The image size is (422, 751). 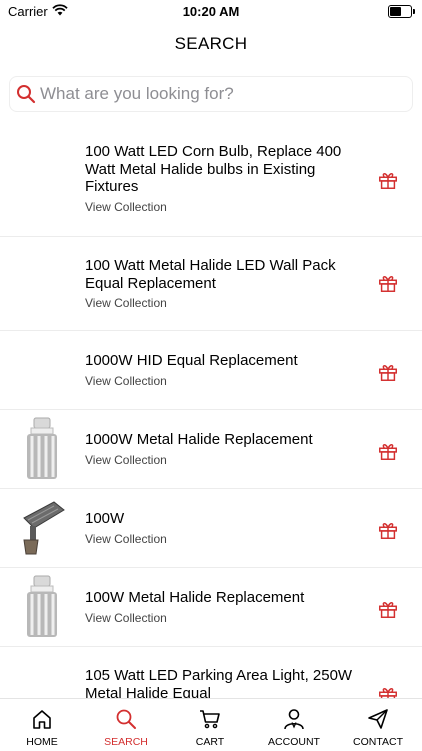 What do you see at coordinates (225, 528) in the screenshot?
I see `item-text: 100W View Collection` at bounding box center [225, 528].